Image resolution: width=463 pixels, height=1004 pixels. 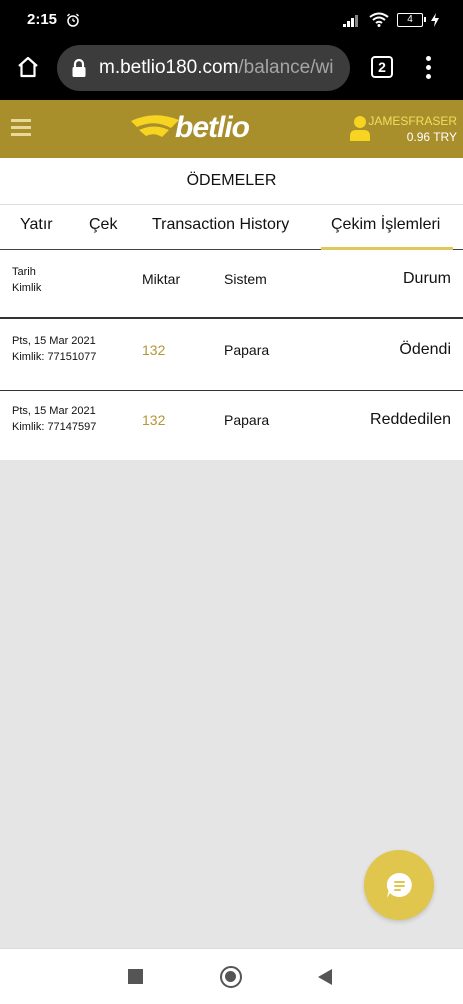 I want to click on tab-switcher-button: 2, so click(x=382, y=67).